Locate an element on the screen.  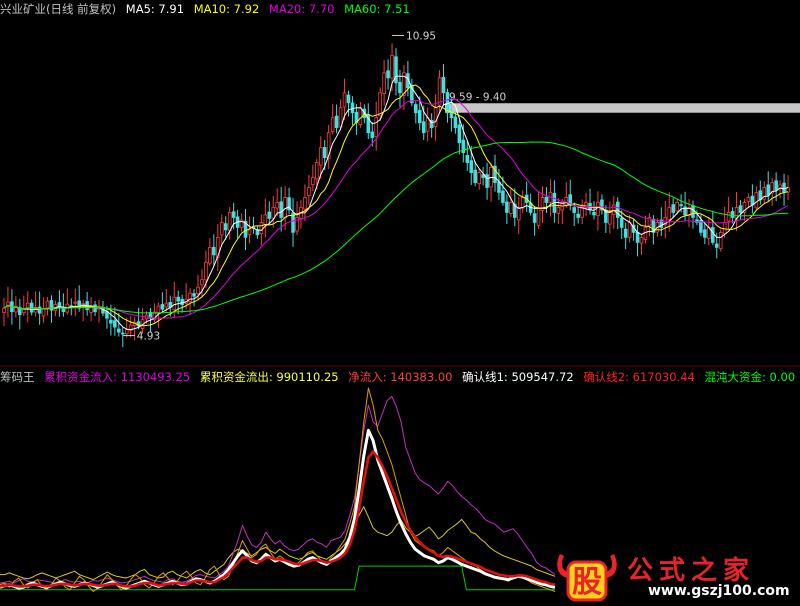
brand-name: 公式之家 is located at coordinates (691, 571).